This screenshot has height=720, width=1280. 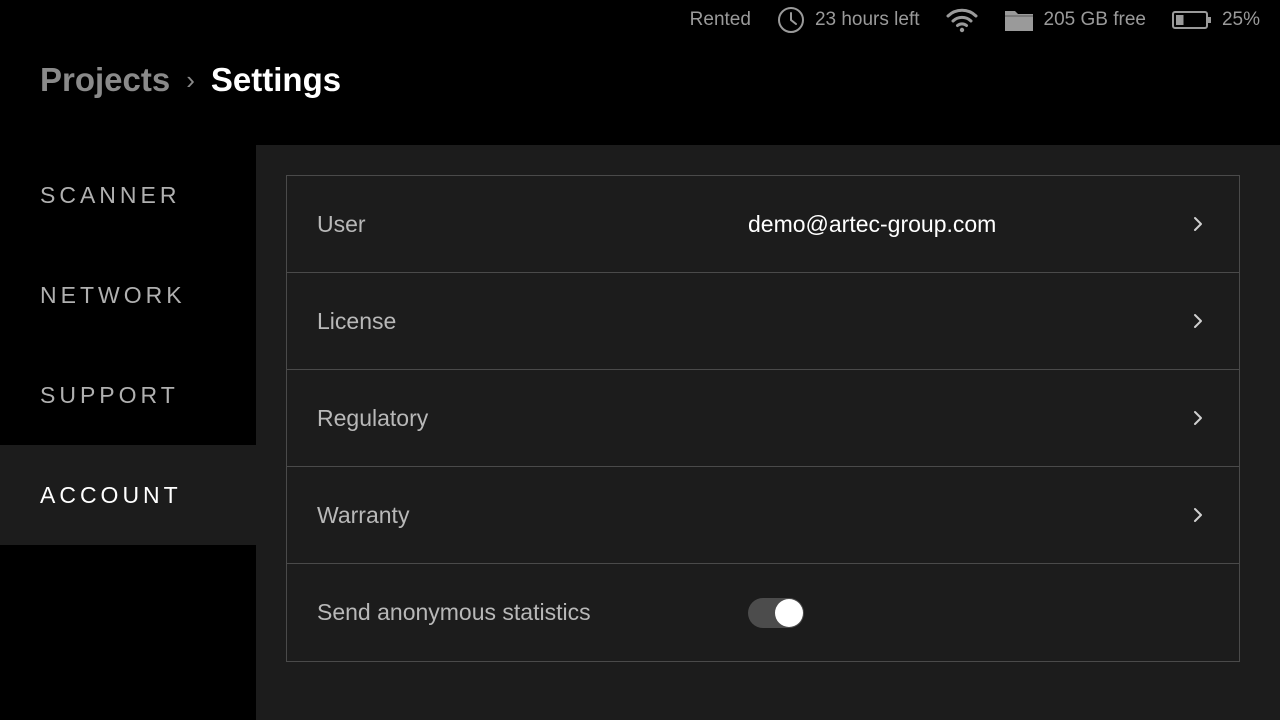 I want to click on page-title: Settings, so click(x=276, y=79).